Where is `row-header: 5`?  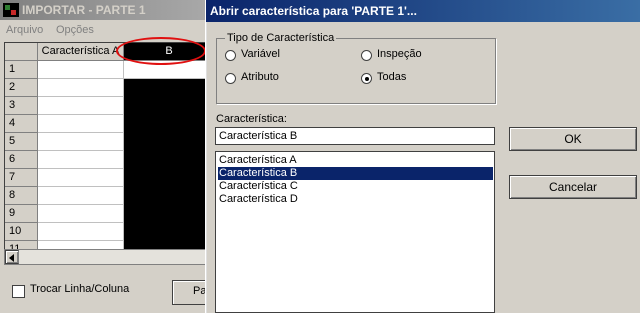 row-header: 5 is located at coordinates (21, 142).